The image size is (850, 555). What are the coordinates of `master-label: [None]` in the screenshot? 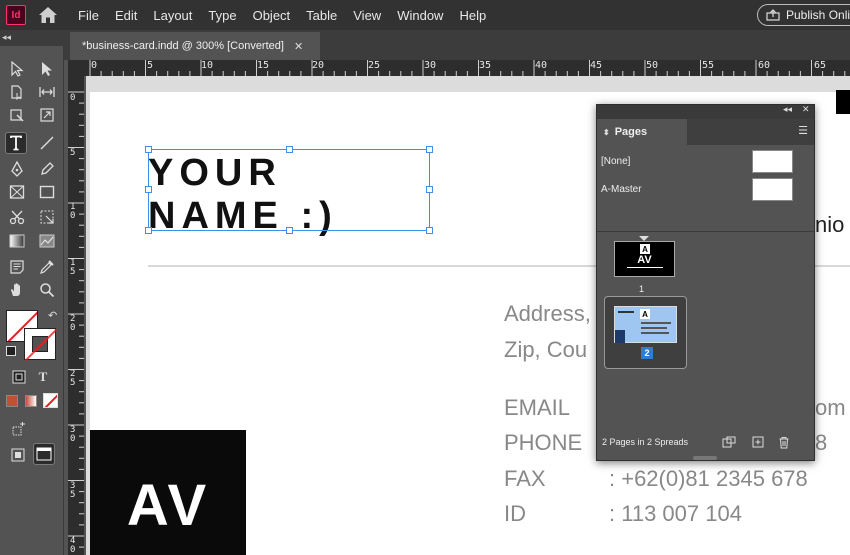 It's located at (616, 161).